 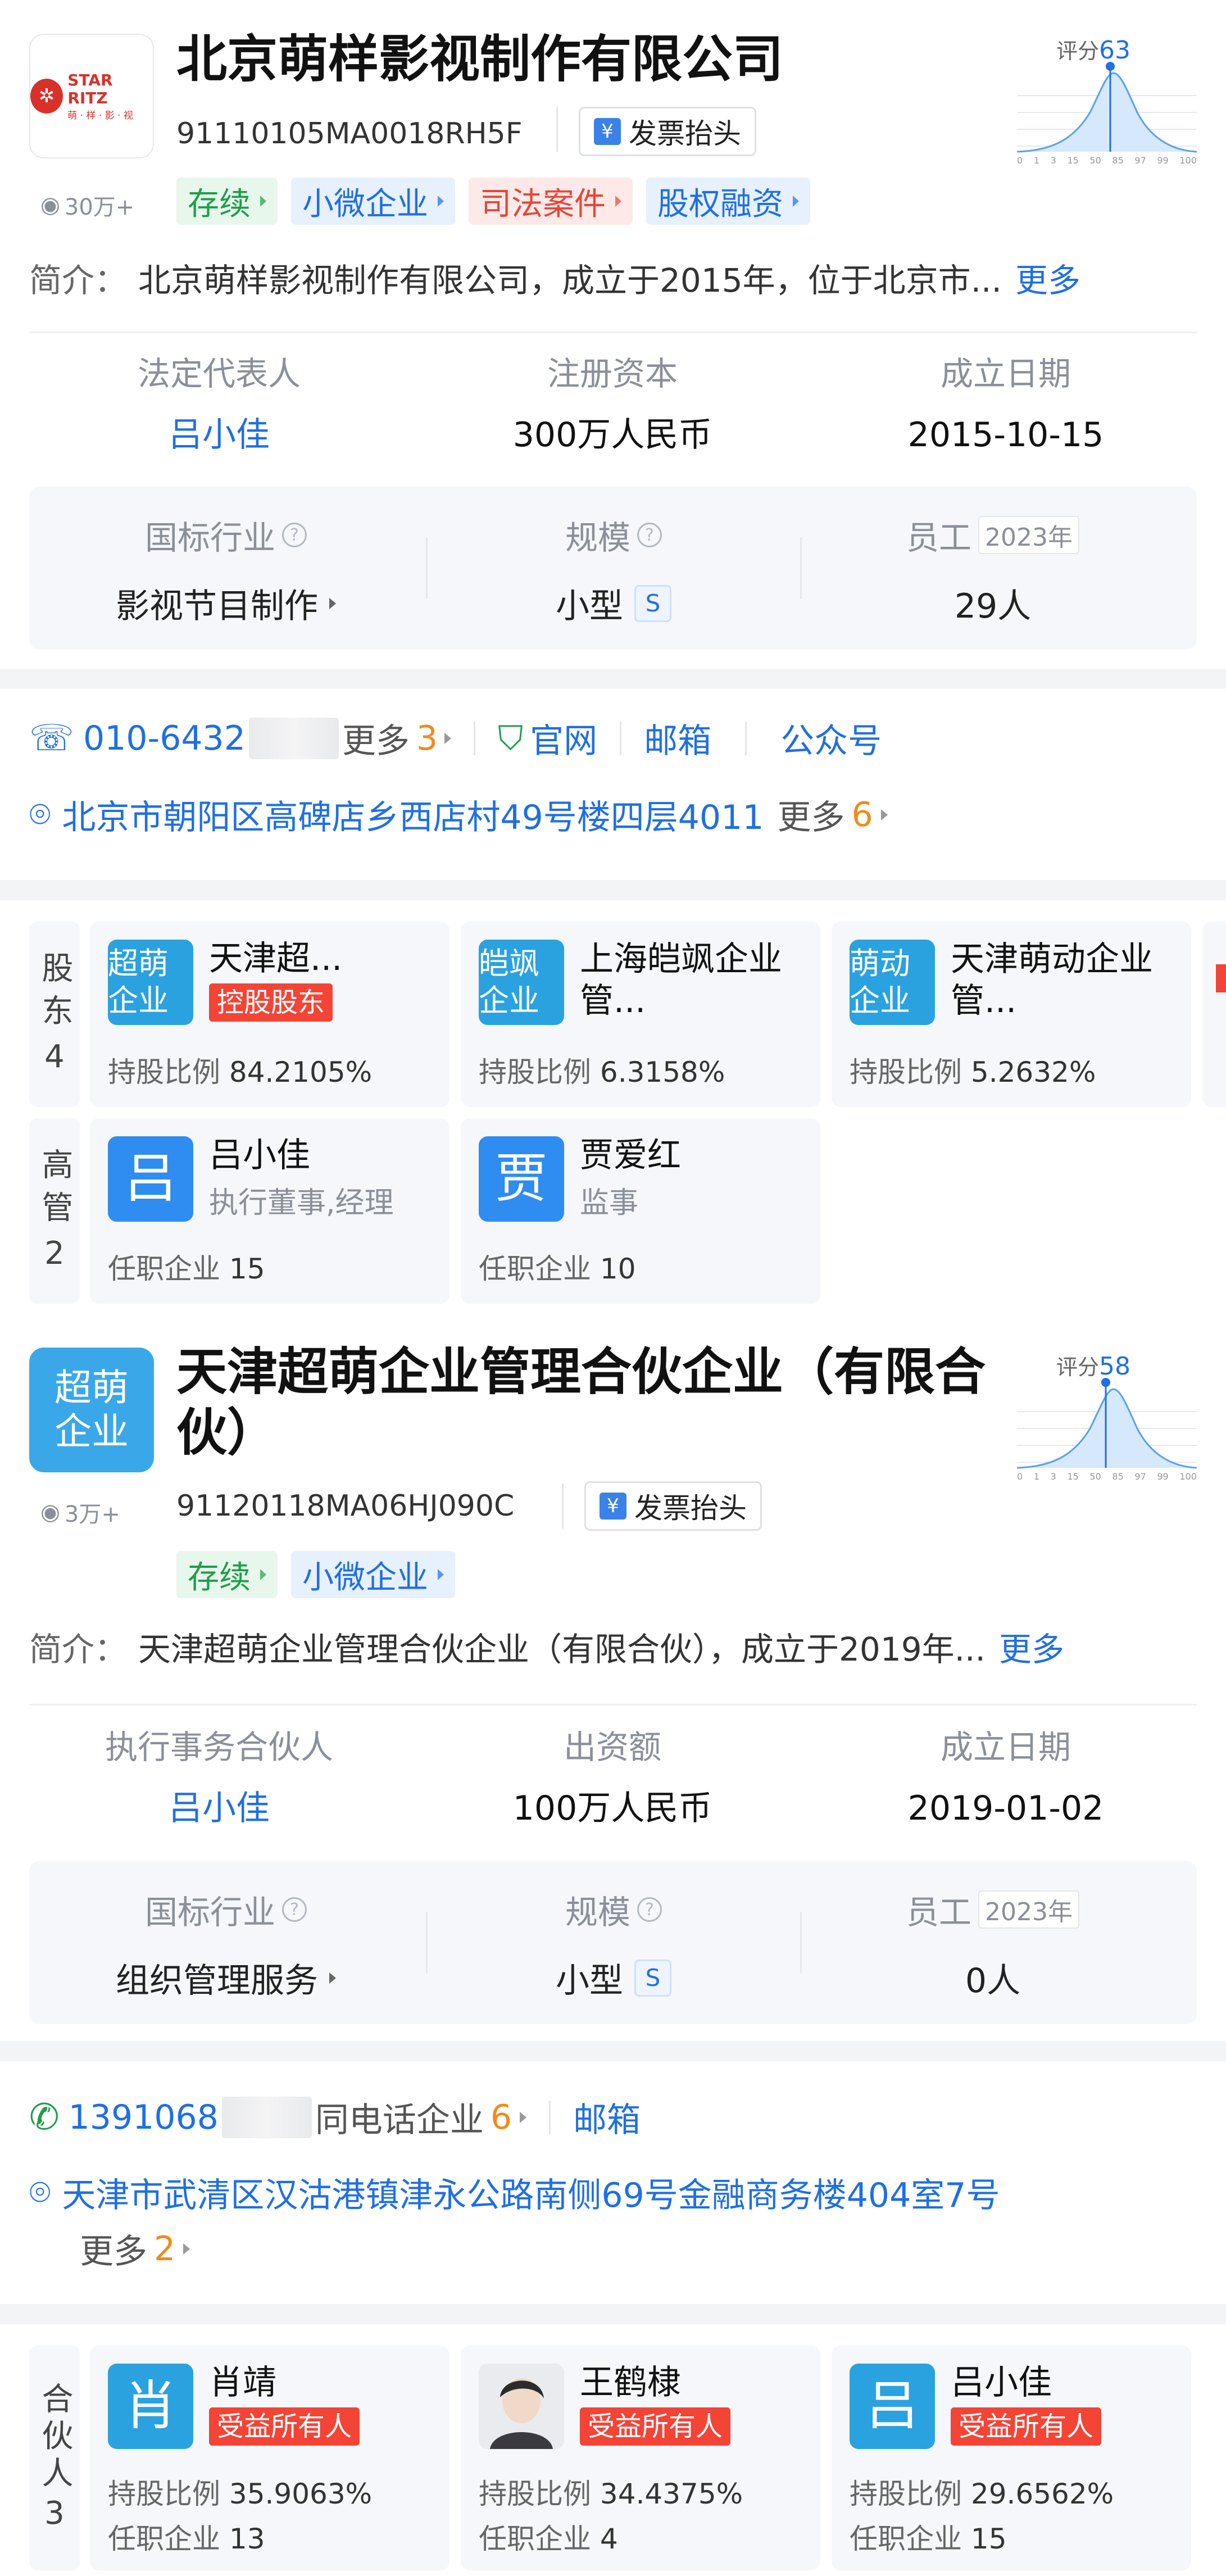 I want to click on industry: 国标行业? 影视节目制作, so click(x=226, y=569).